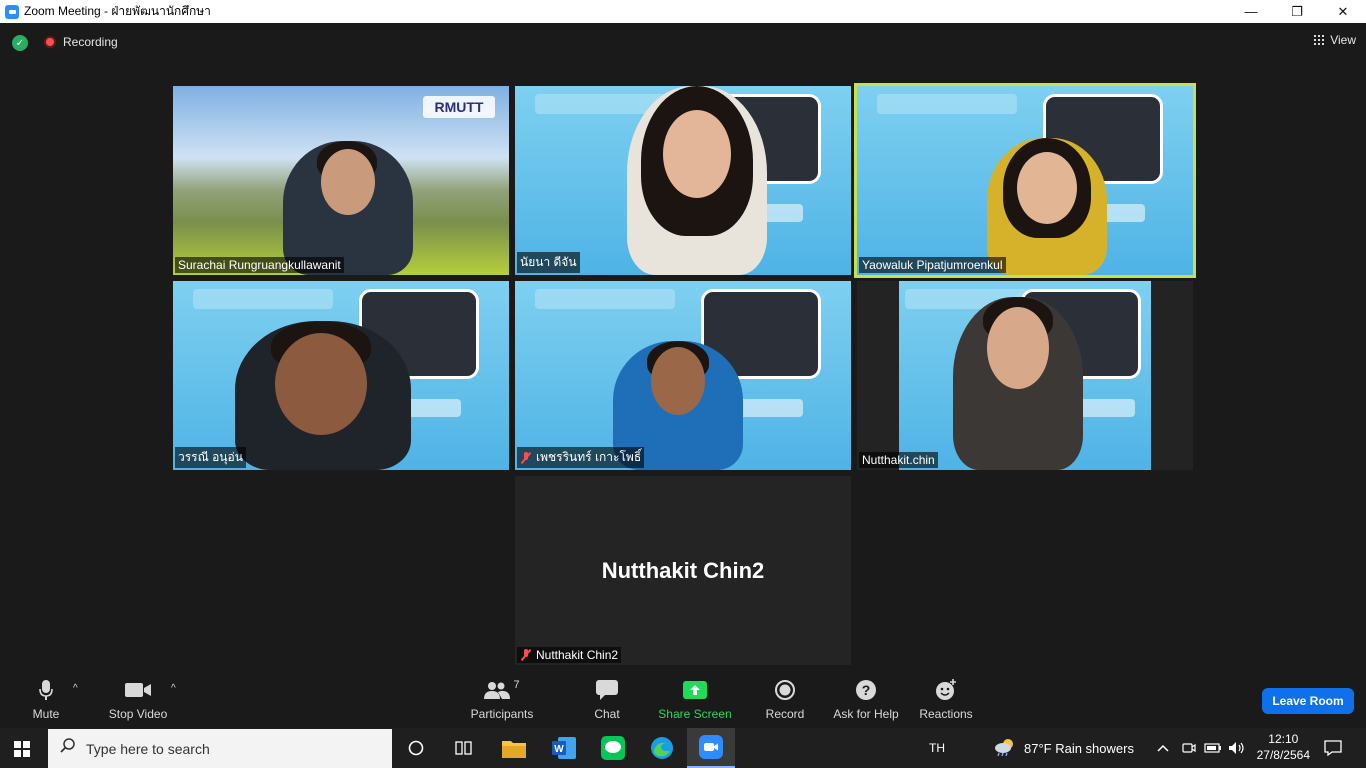 The image size is (1366, 768). What do you see at coordinates (1237, 748) in the screenshot?
I see `volume-speaker-icon` at bounding box center [1237, 748].